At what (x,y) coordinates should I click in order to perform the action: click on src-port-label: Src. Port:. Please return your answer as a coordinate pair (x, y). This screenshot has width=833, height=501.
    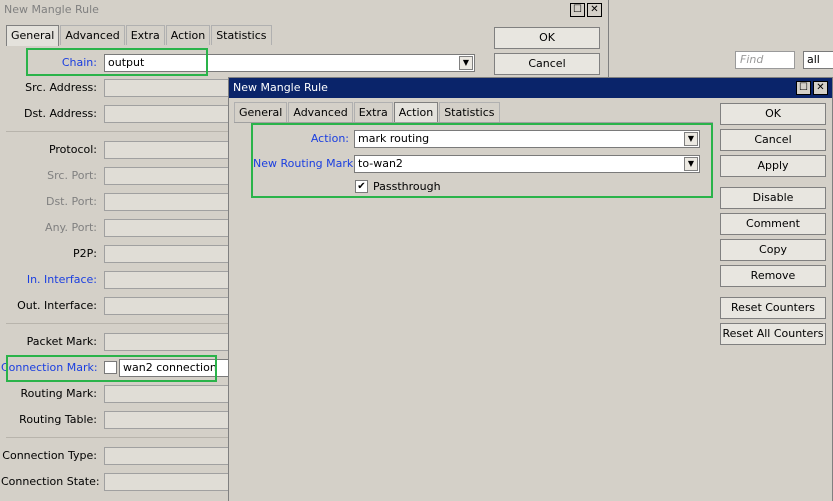
    Looking at the image, I should click on (72, 175).